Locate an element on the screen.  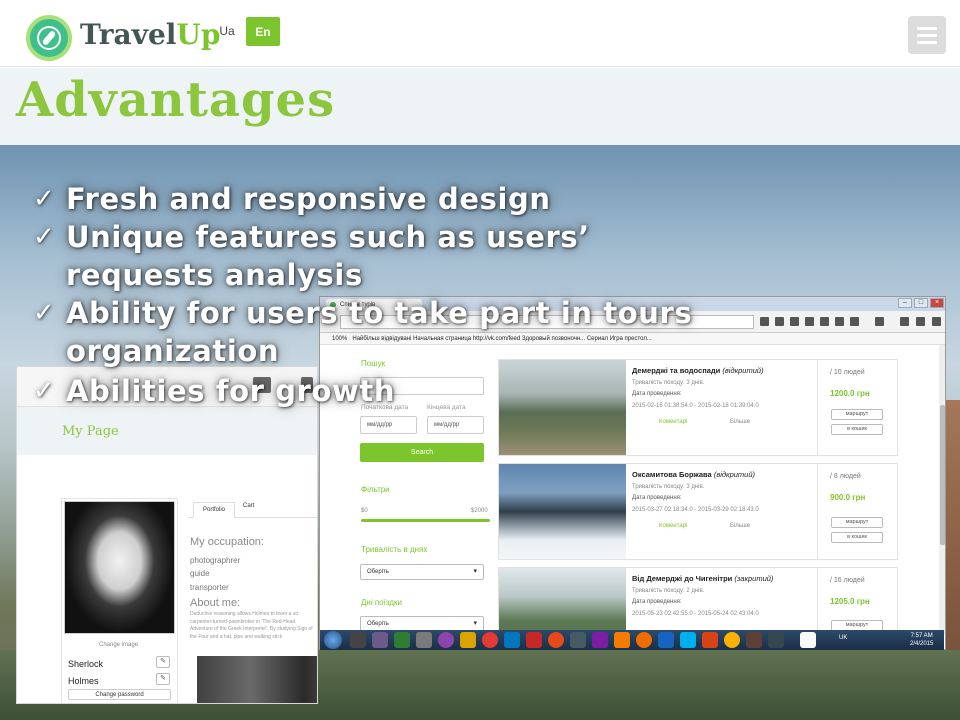
trip-days-label: Дні поїздки is located at coordinates (381, 602).